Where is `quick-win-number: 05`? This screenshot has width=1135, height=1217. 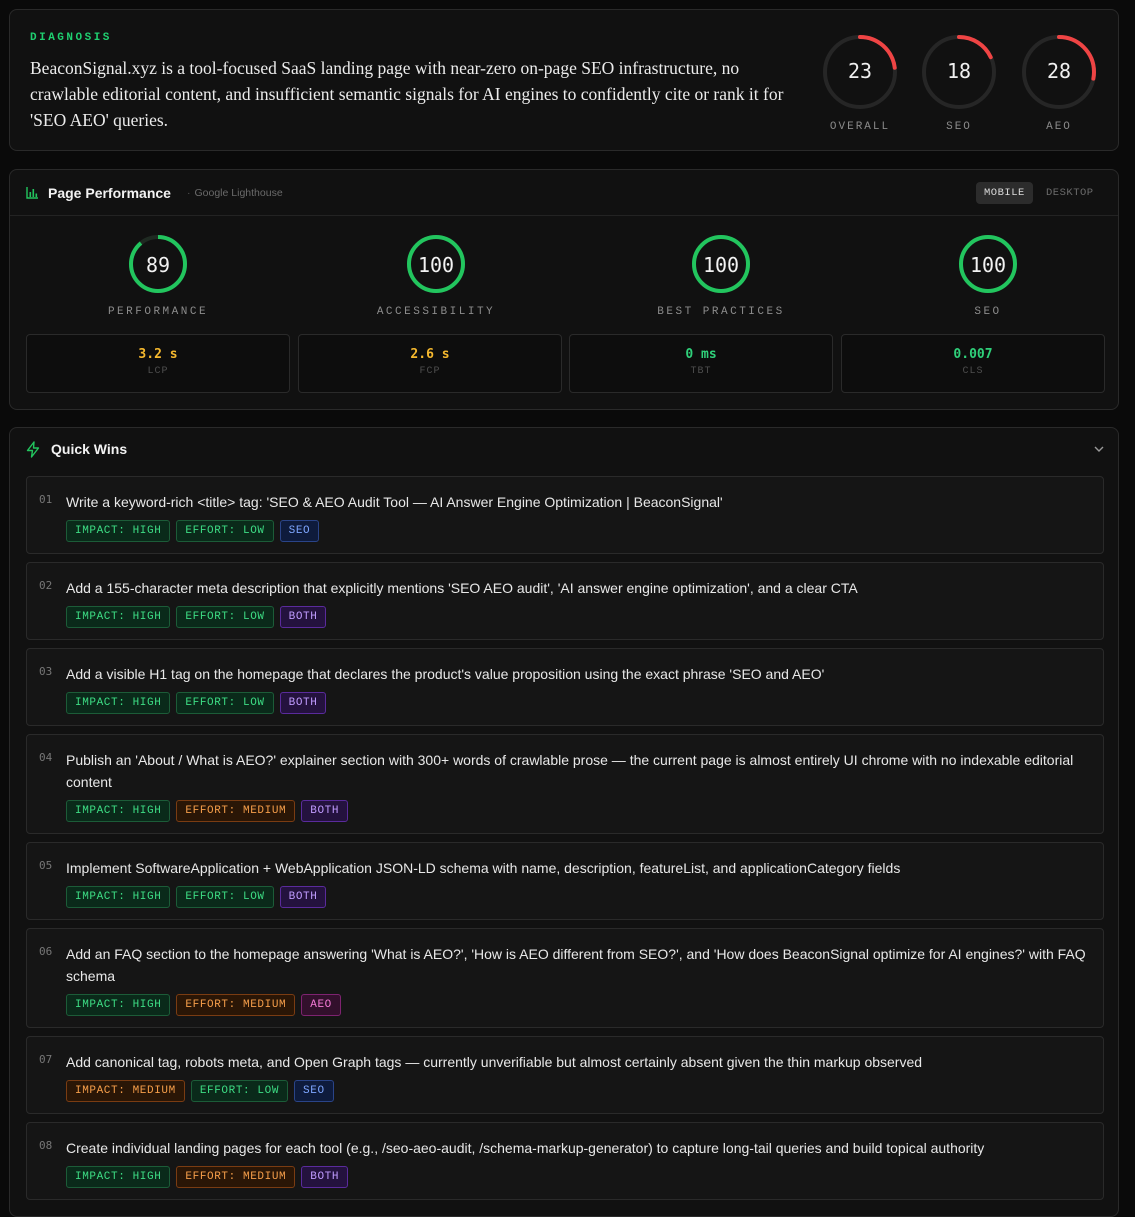 quick-win-number: 05 is located at coordinates (46, 865).